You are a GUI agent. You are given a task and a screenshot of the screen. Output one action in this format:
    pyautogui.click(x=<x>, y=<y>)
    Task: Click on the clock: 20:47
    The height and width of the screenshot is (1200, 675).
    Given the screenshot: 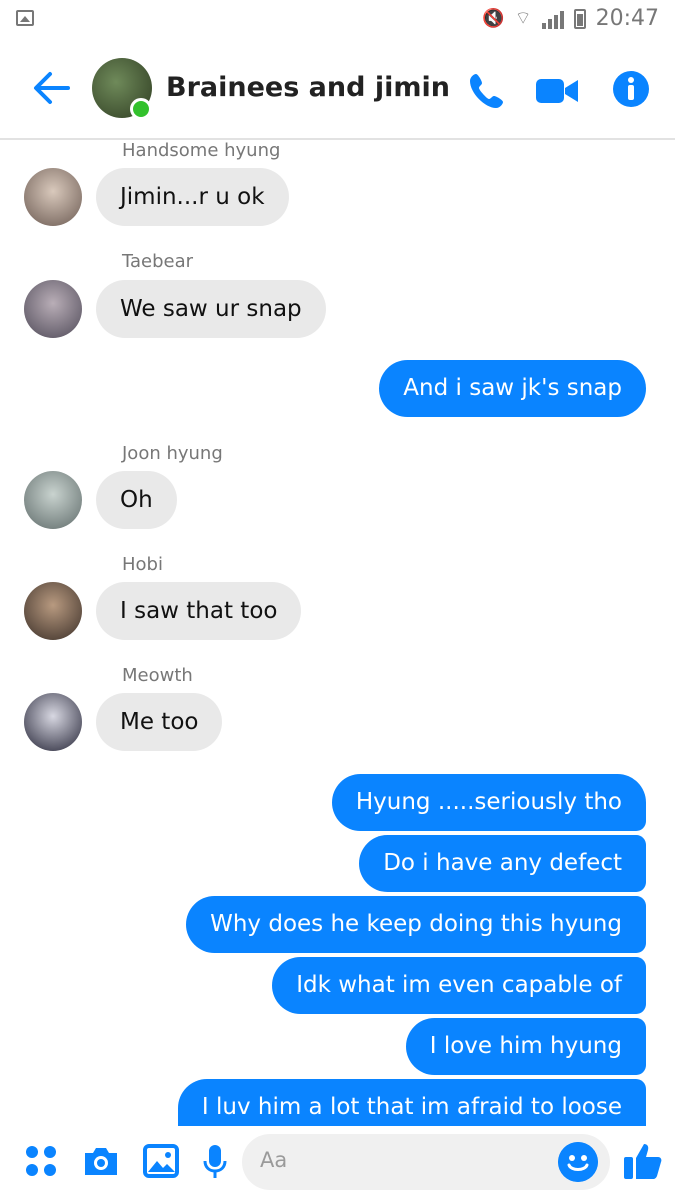 What is the action you would take?
    pyautogui.click(x=627, y=18)
    